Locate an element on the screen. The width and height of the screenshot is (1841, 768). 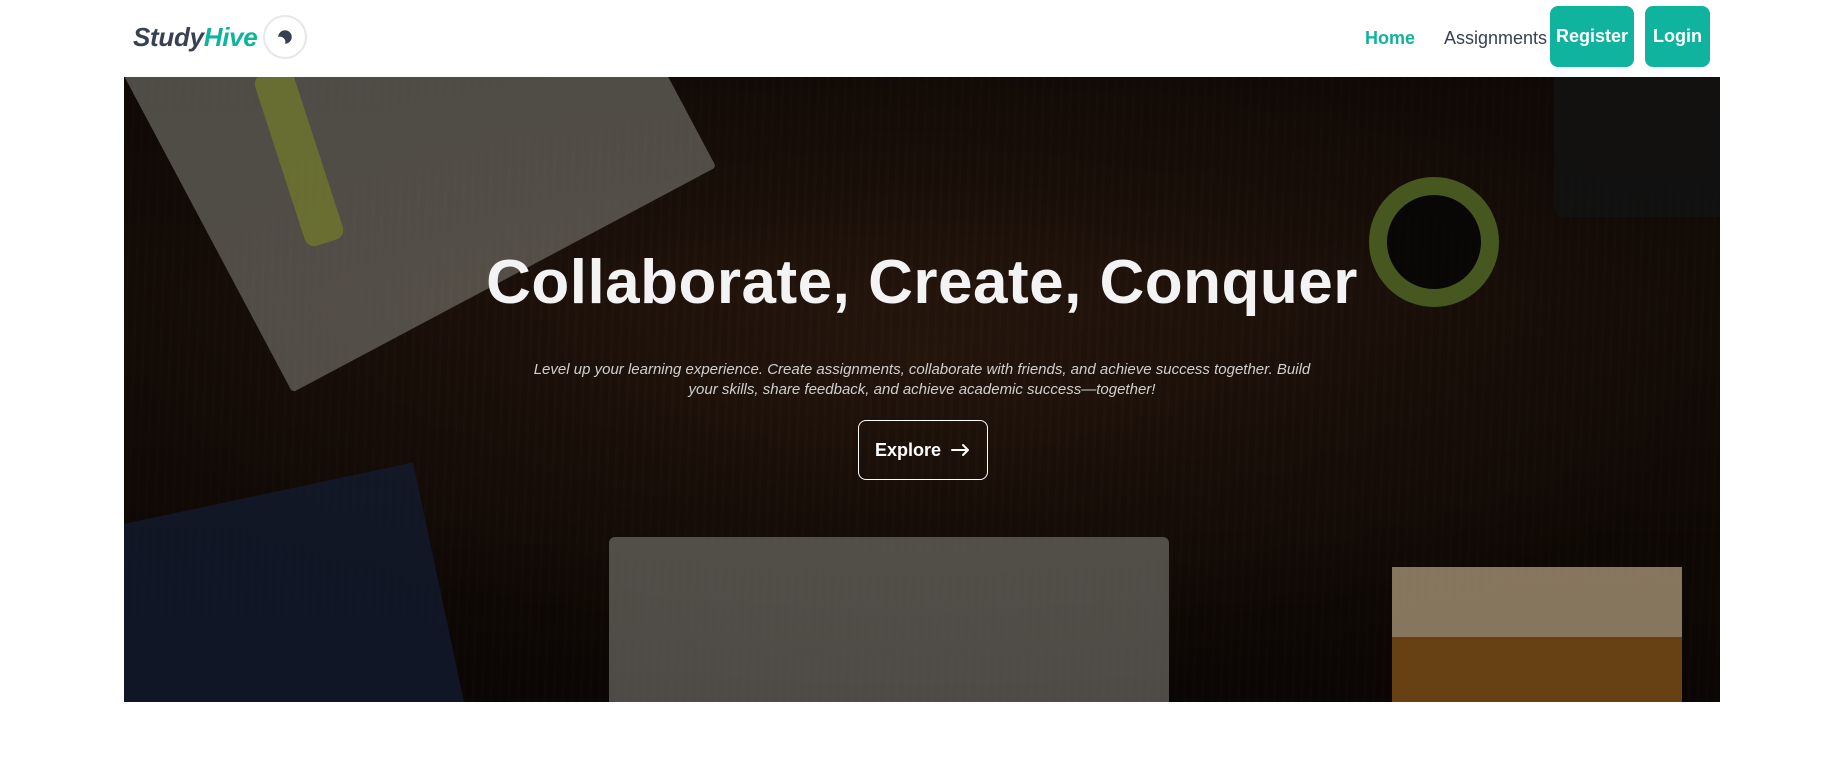
hero-title: Collaborate, Create, Conquer is located at coordinates (922, 282).